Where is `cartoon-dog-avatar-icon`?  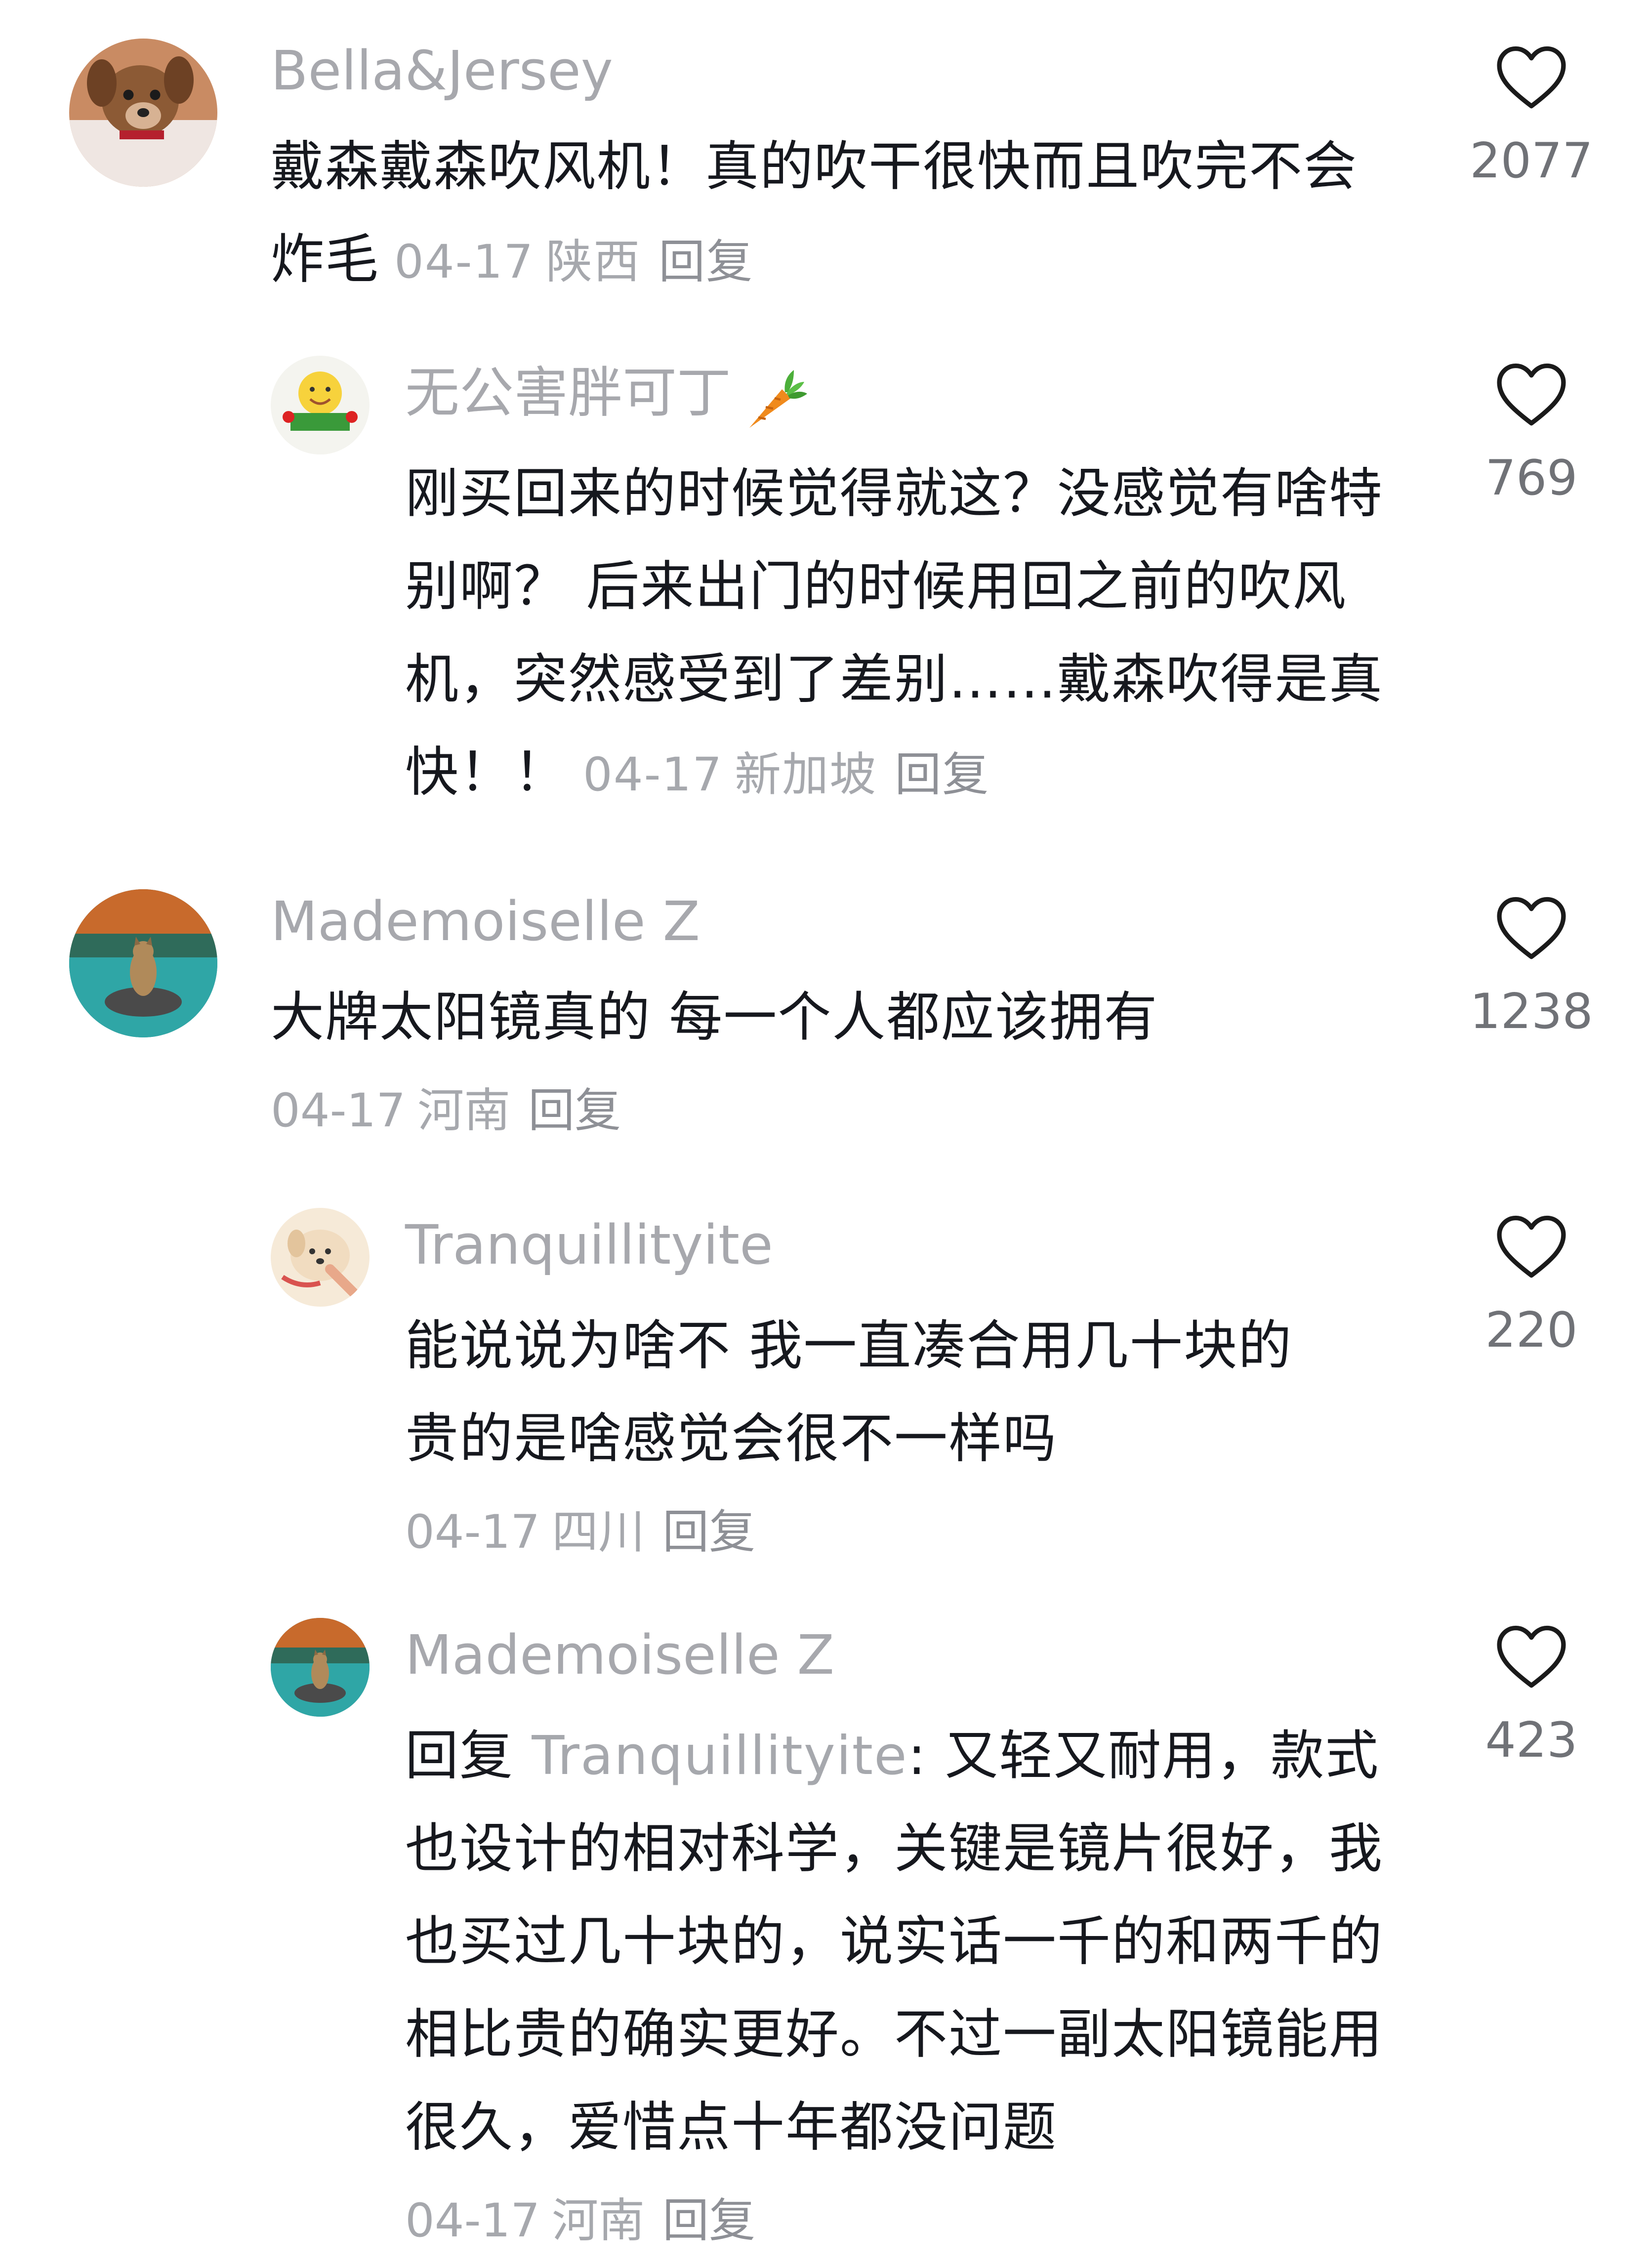
cartoon-dog-avatar-icon is located at coordinates (320, 1258).